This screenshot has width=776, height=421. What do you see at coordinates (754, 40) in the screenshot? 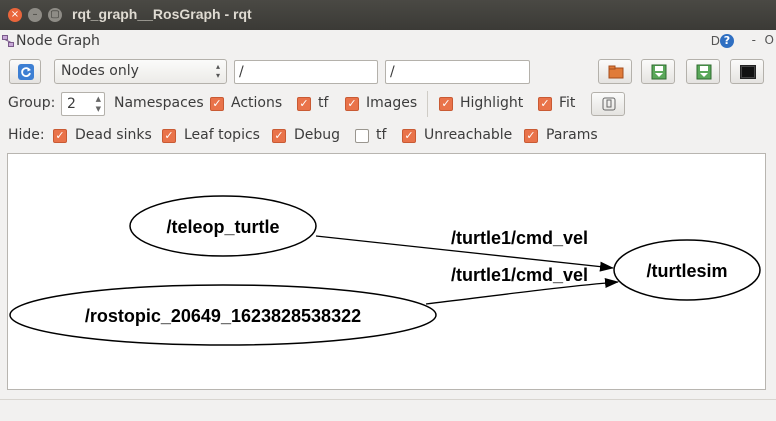
I see `minimize-plugin-button: -` at bounding box center [754, 40].